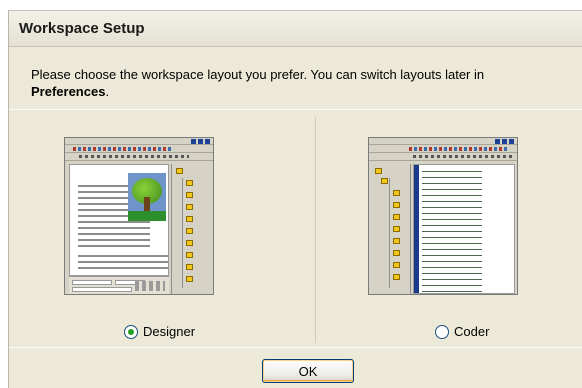 Image resolution: width=582 pixels, height=388 pixels. I want to click on bottom-separator, so click(295, 347).